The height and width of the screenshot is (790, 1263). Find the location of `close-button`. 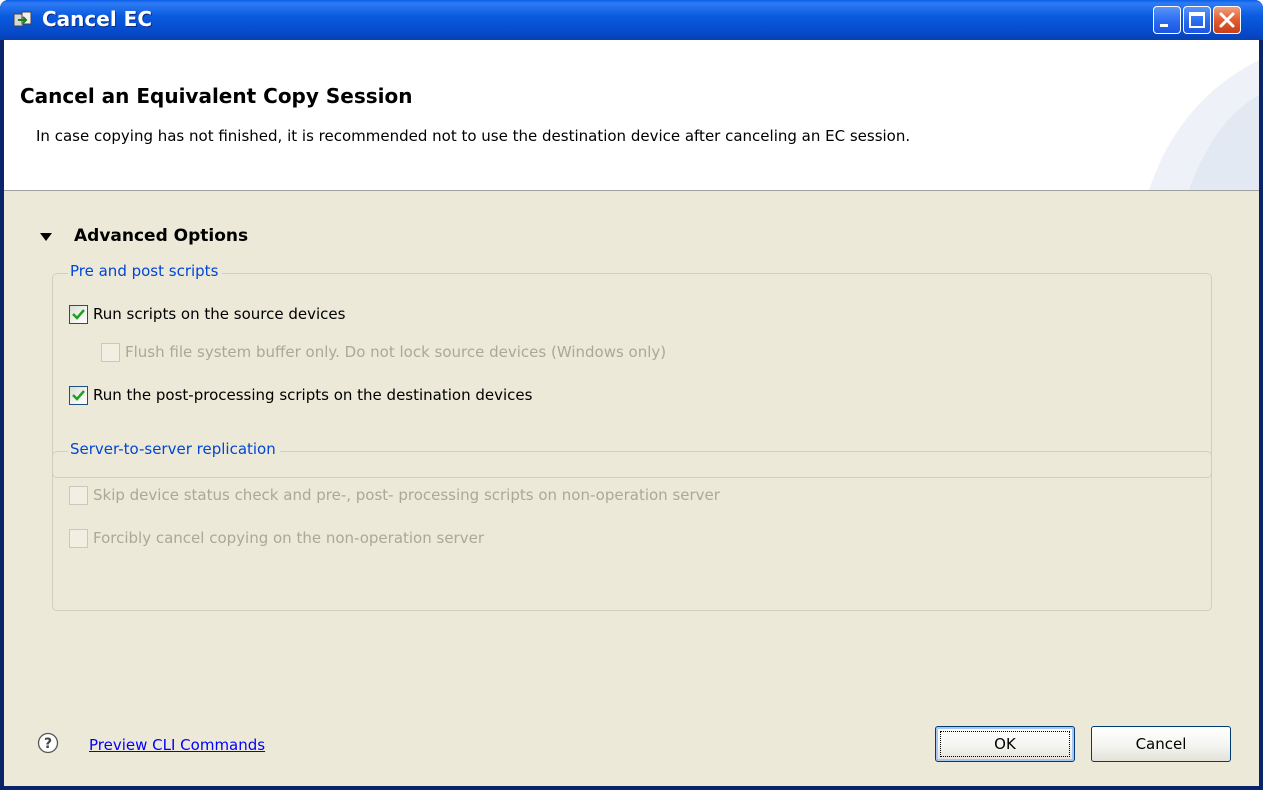

close-button is located at coordinates (1227, 20).